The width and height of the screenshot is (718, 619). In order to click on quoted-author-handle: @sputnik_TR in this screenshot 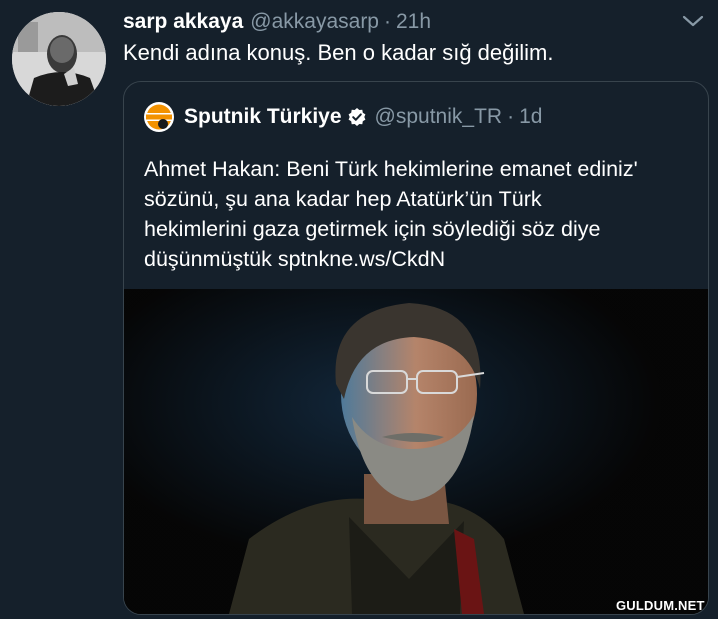, I will do `click(439, 117)`.